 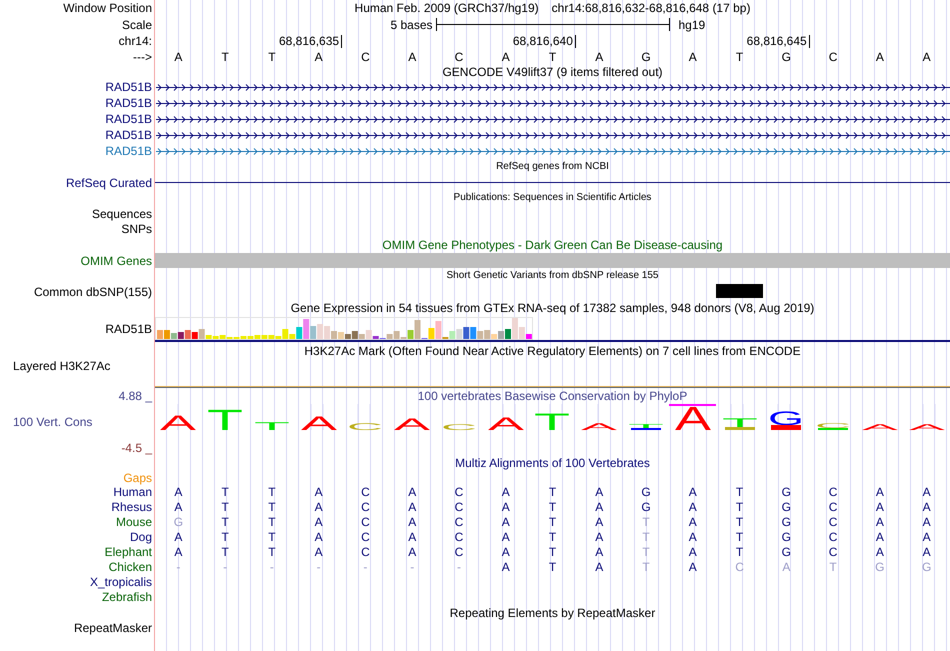 I want to click on track-title: Publications: Sequences in Scientific Articles, so click(x=553, y=198).